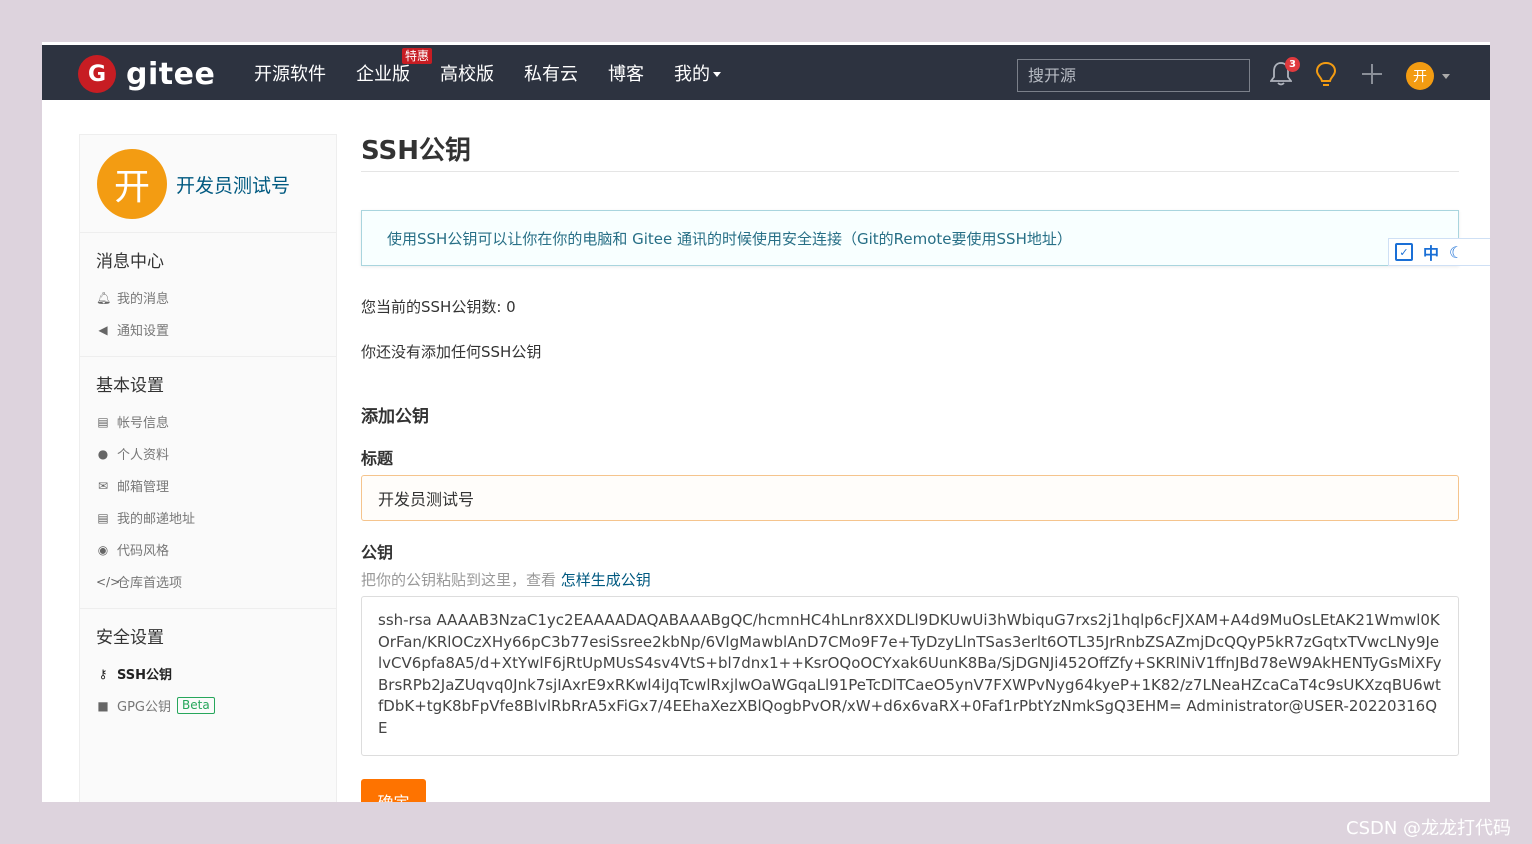  Describe the element at coordinates (910, 579) in the screenshot. I see `key-hint: 把你的公钥粘贴到这里，查看 怎样生成公钥` at that location.